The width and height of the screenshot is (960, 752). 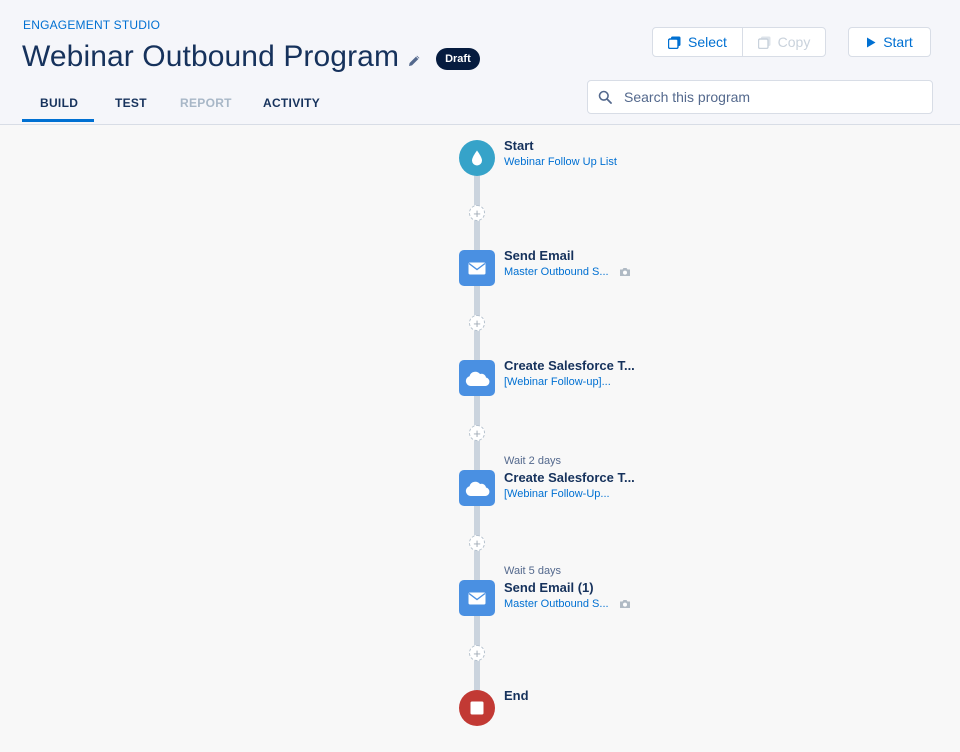 I want to click on tab-test-label: TEST, so click(x=131, y=103).